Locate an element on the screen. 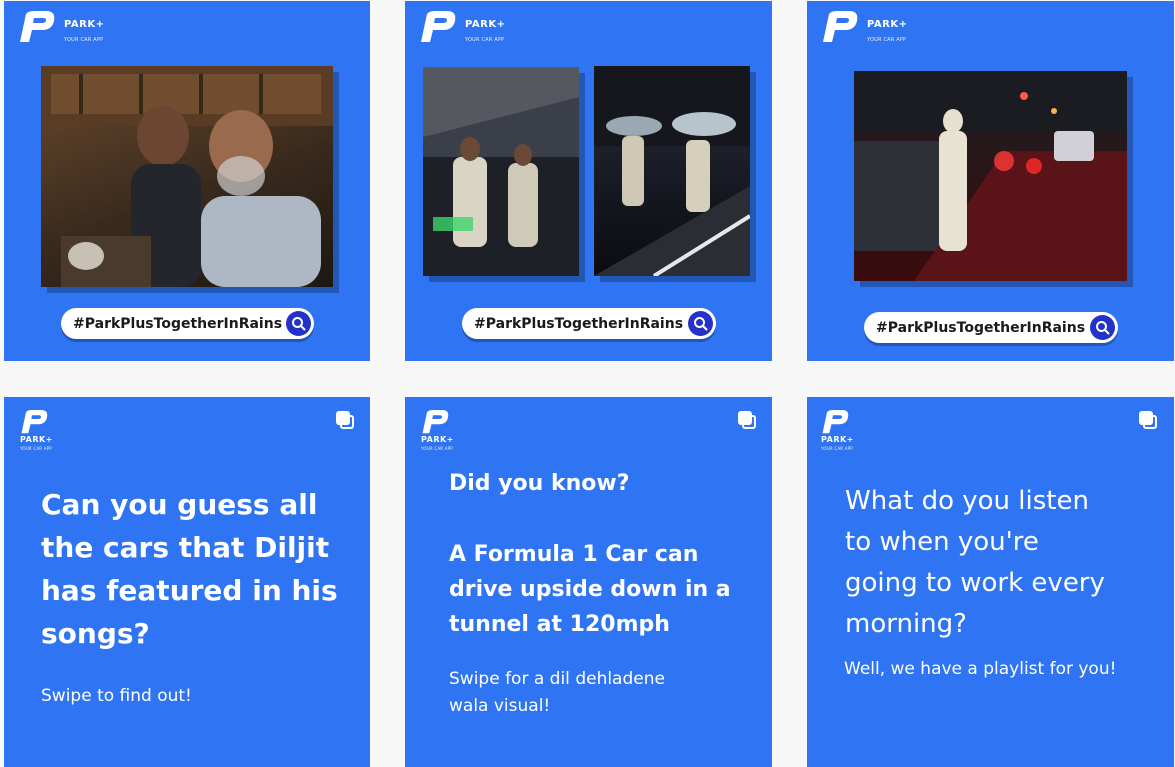 This screenshot has width=1175, height=767. post-heading-line: to when you're is located at coordinates (942, 542).